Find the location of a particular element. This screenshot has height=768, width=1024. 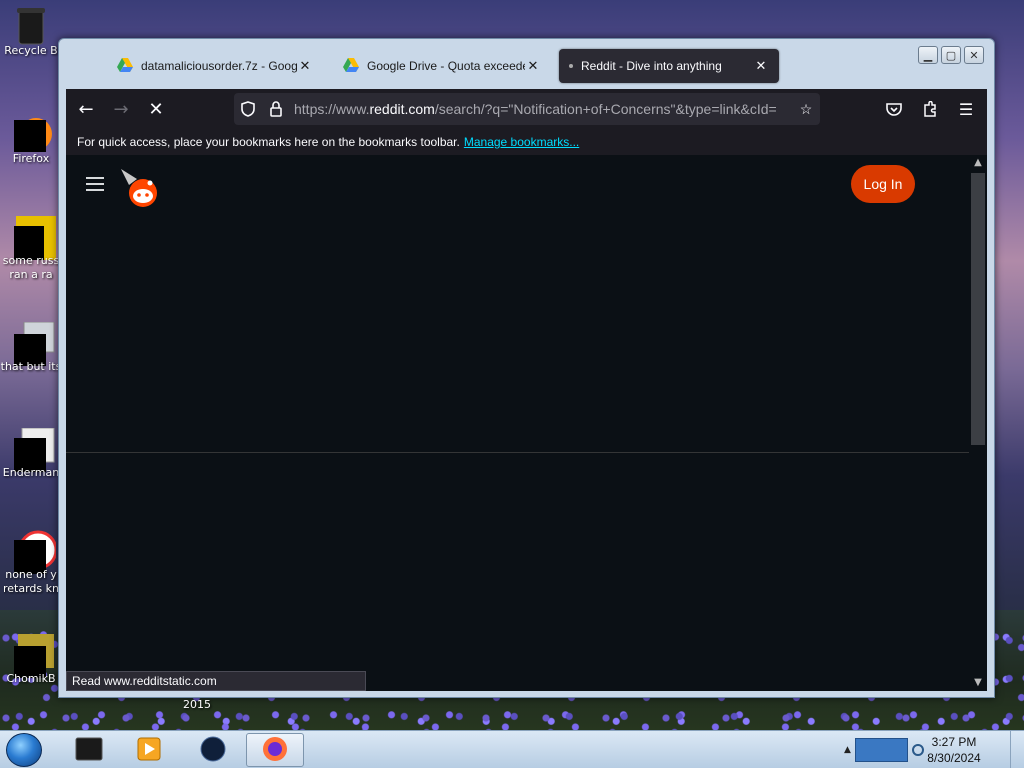

year-label: 2015 is located at coordinates (197, 704).